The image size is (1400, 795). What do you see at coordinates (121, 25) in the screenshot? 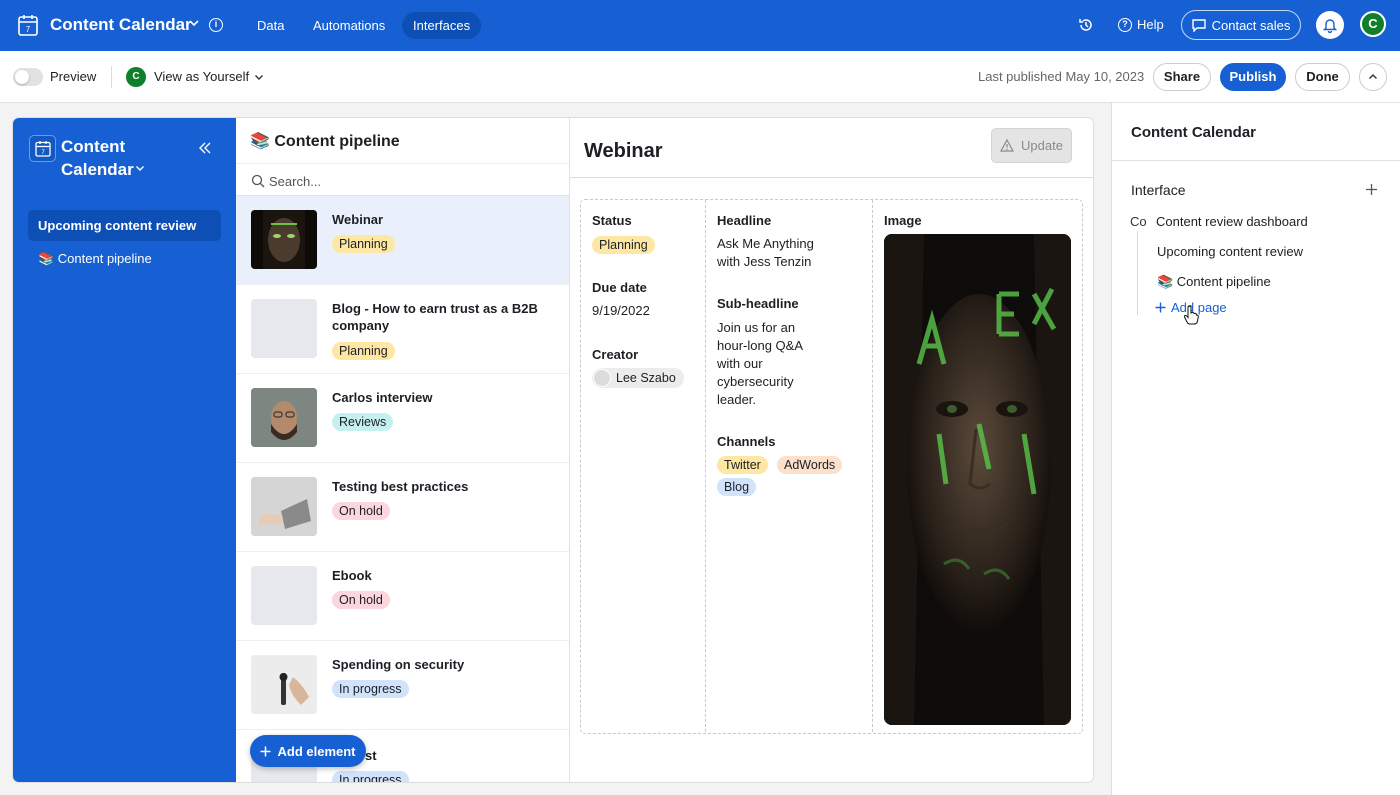
I see `base-title: Content Calendar` at bounding box center [121, 25].